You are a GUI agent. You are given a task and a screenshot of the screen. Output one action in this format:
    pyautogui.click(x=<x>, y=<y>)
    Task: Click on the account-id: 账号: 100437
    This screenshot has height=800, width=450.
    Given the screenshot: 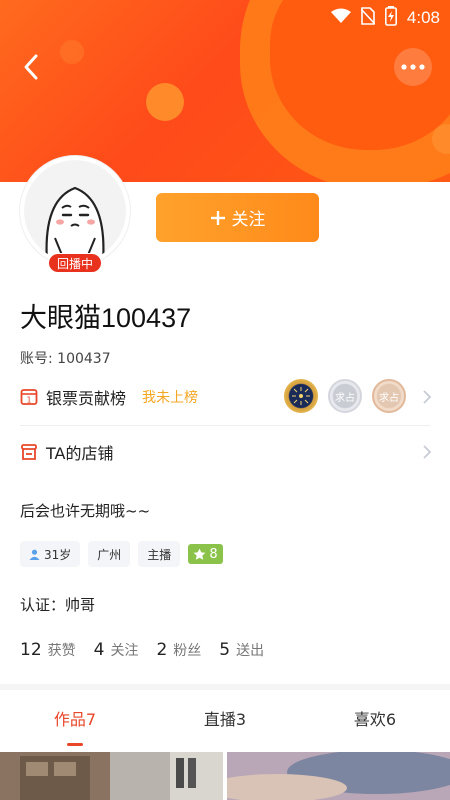 What is the action you would take?
    pyautogui.click(x=65, y=359)
    